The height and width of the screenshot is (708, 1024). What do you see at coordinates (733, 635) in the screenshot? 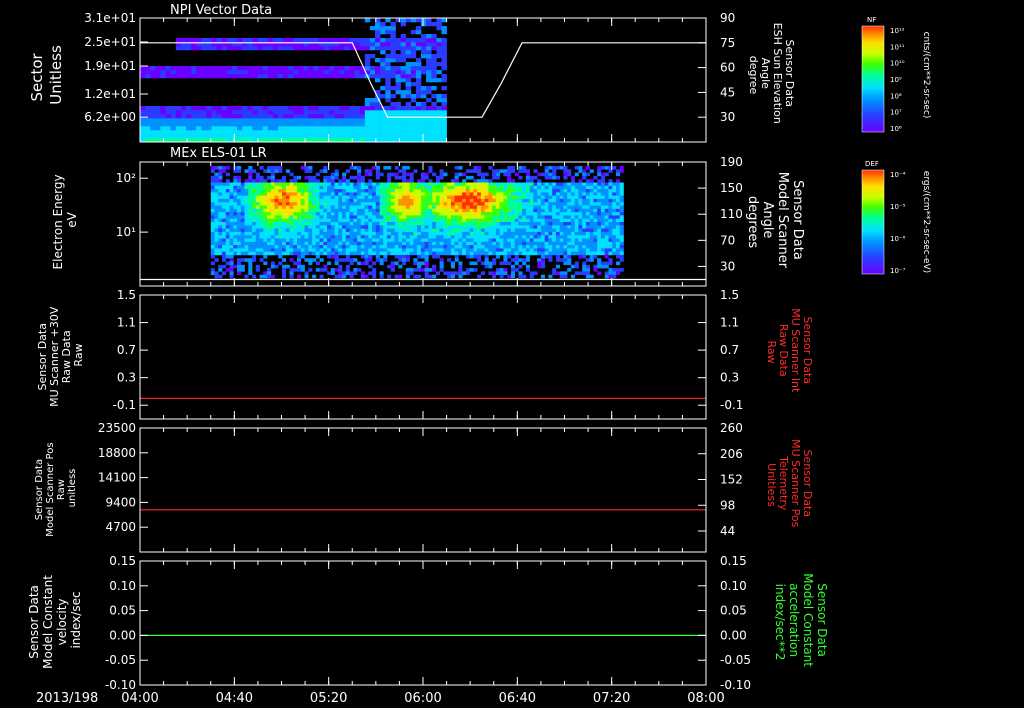
I see `y2-tick-label: 0.00` at bounding box center [733, 635].